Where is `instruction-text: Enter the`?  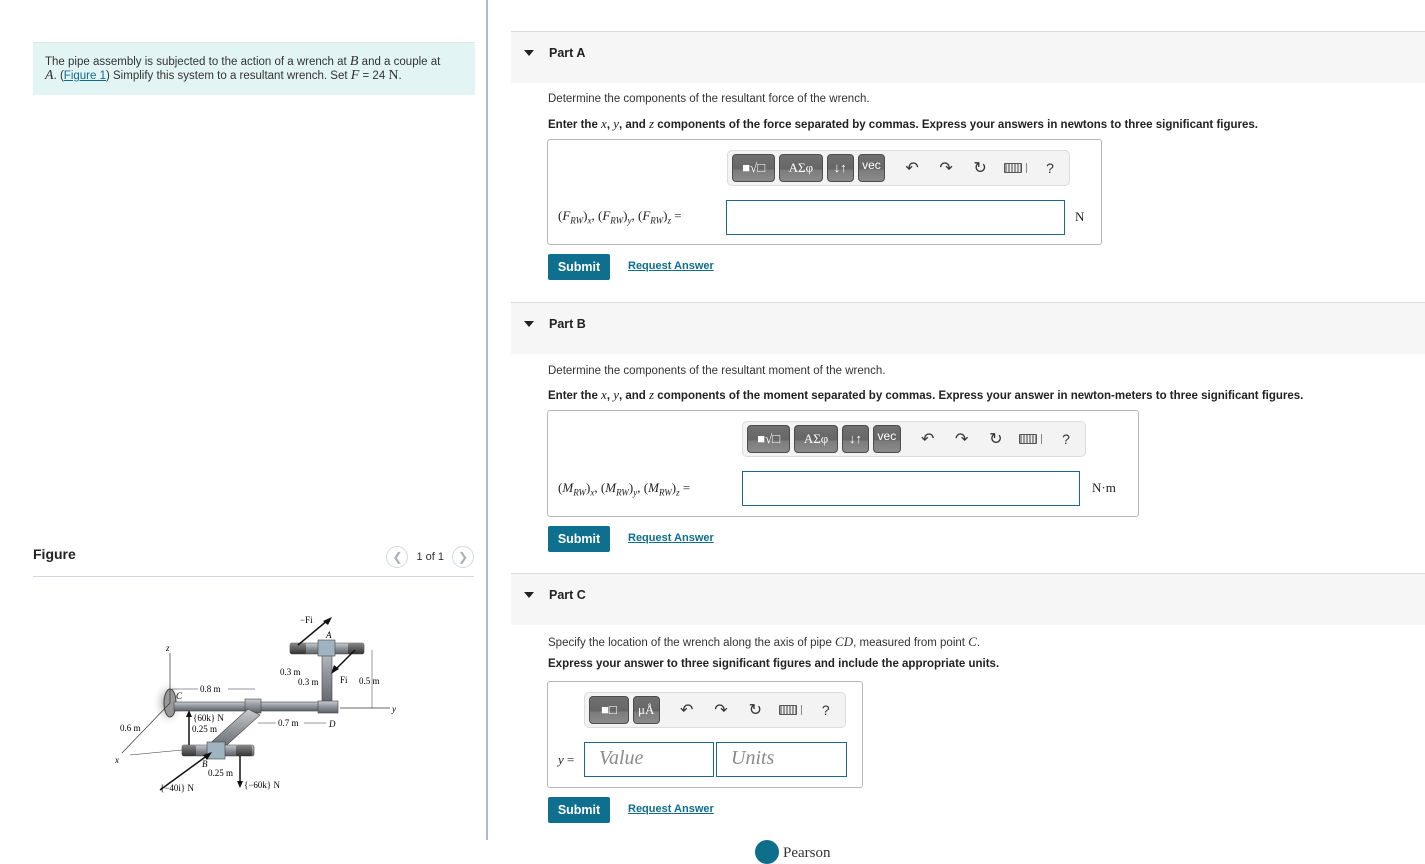
instruction-text: Enter the is located at coordinates (575, 125).